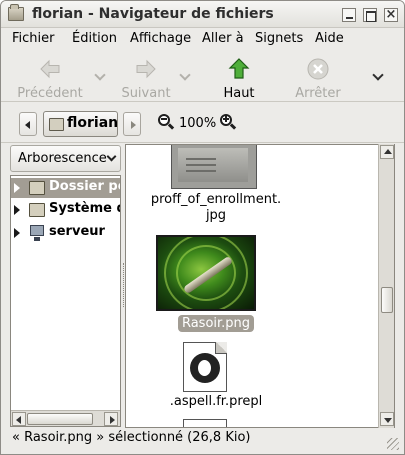 This screenshot has height=455, width=405. What do you see at coordinates (391, 15) in the screenshot?
I see `close-button: ×` at bounding box center [391, 15].